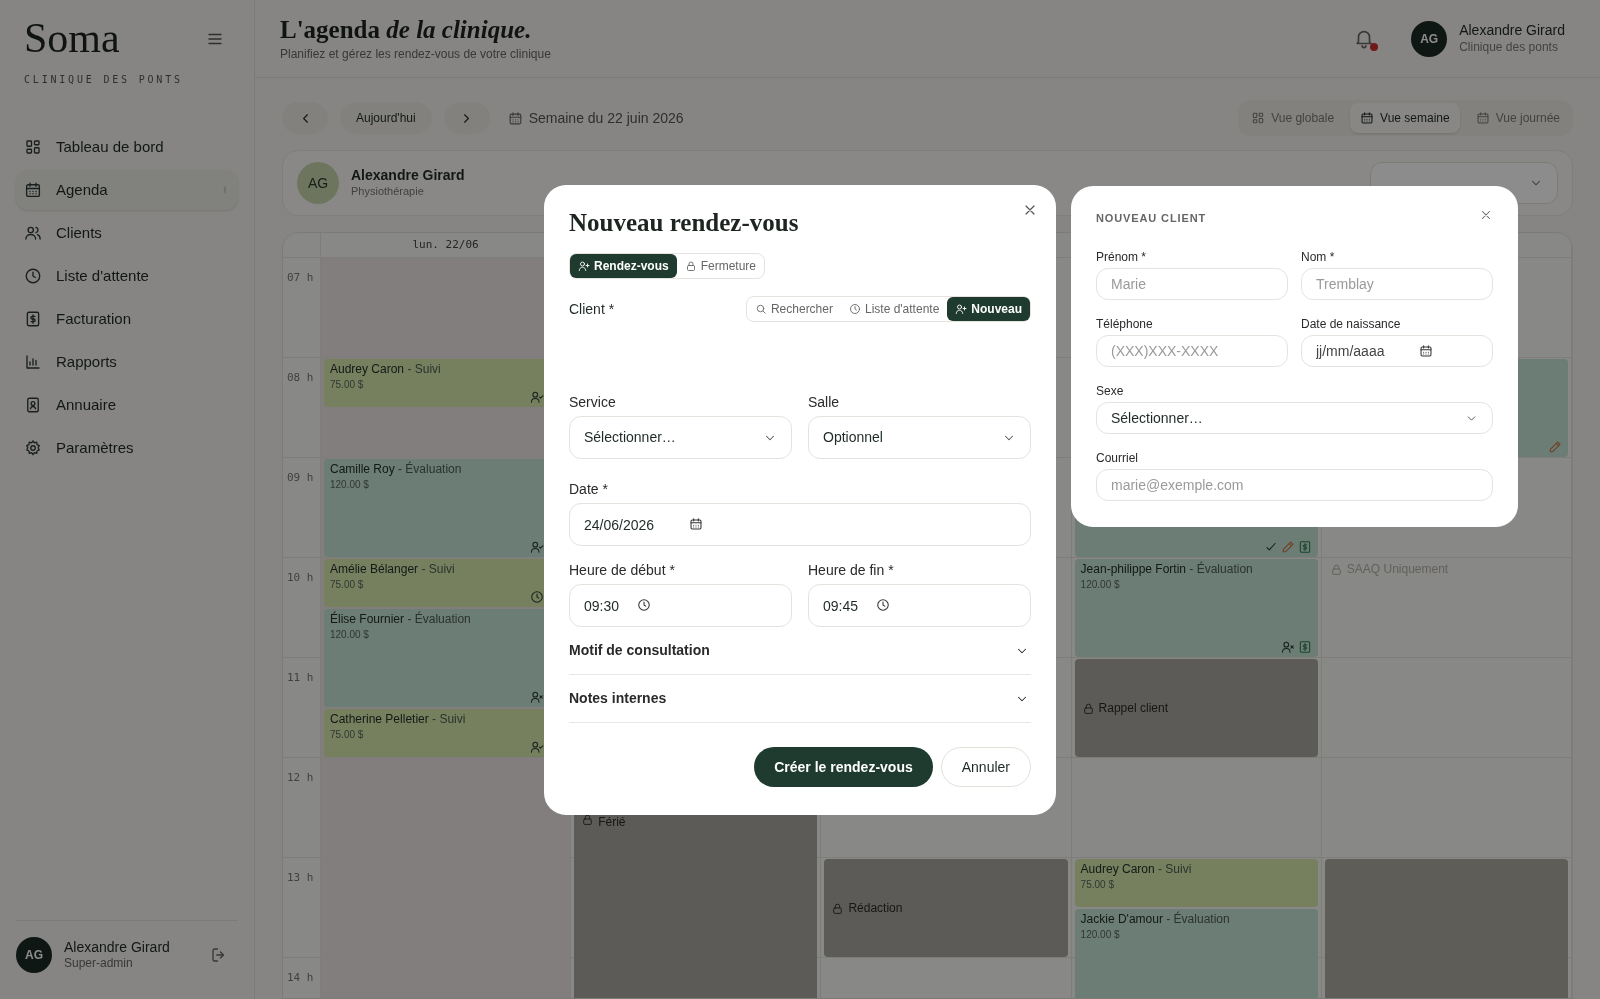 The image size is (1600, 999). Describe the element at coordinates (300, 577) in the screenshot. I see `hour-label: 10 h` at that location.